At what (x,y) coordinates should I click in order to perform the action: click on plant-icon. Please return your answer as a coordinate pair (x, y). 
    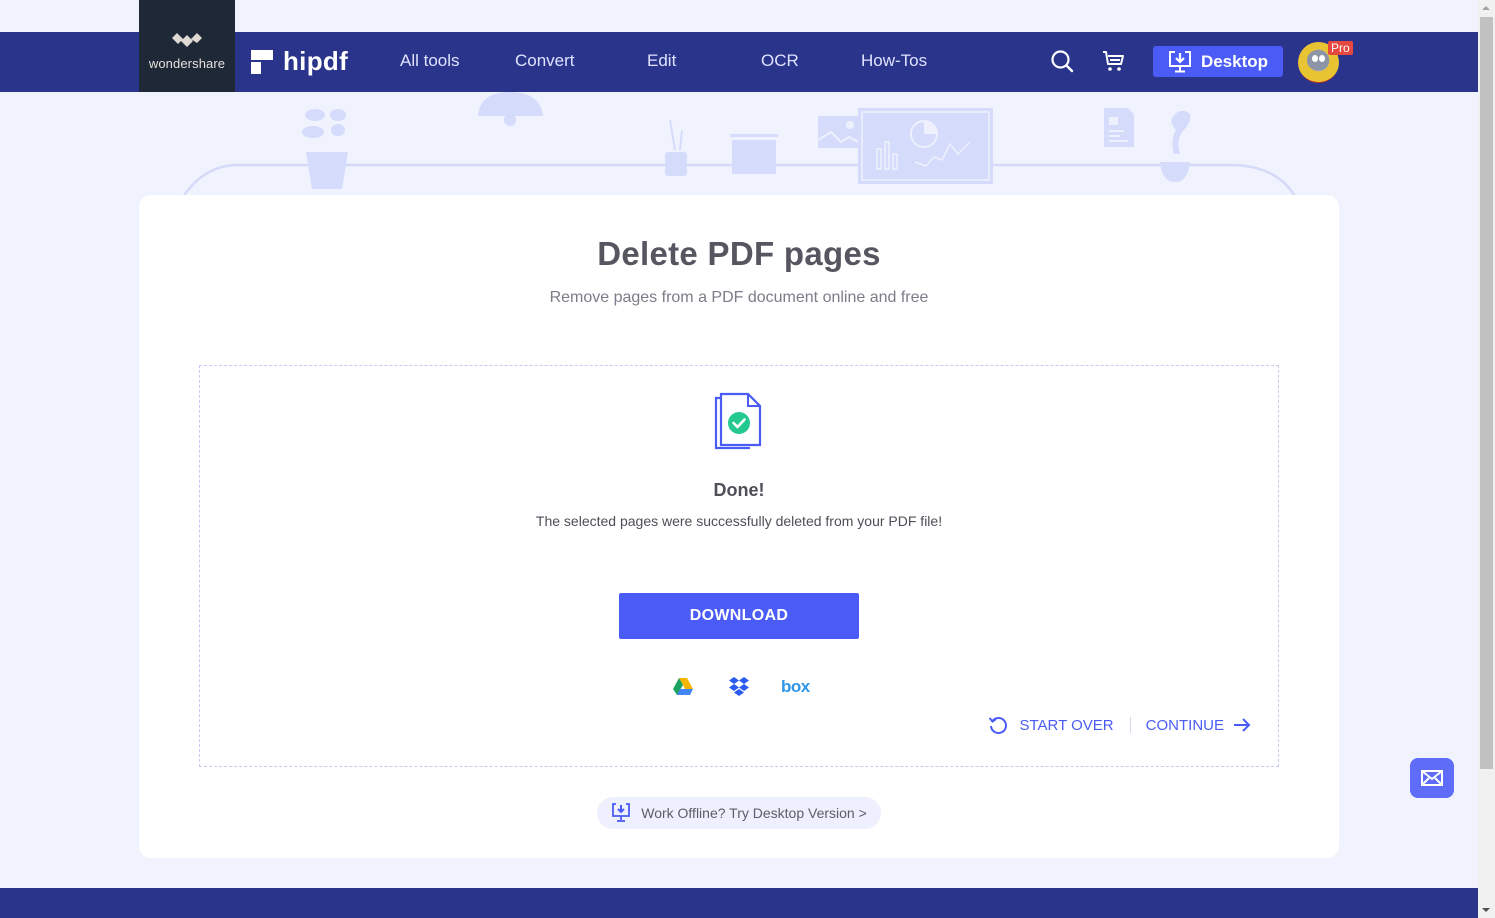
    Looking at the image, I should click on (325, 149).